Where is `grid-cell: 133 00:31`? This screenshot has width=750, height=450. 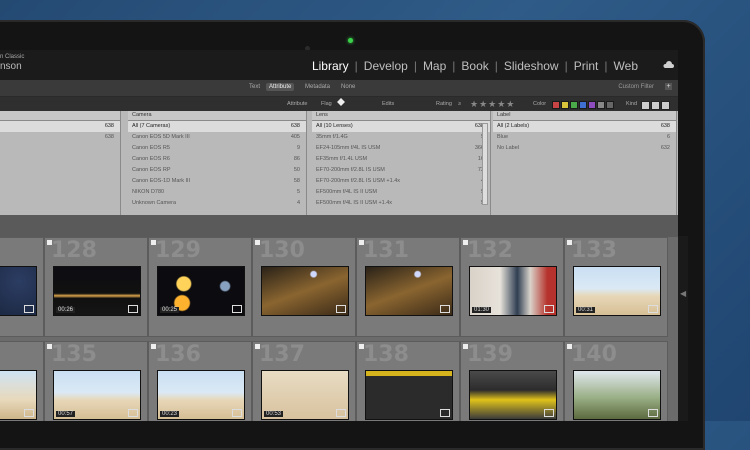 grid-cell: 133 00:31 is located at coordinates (616, 287).